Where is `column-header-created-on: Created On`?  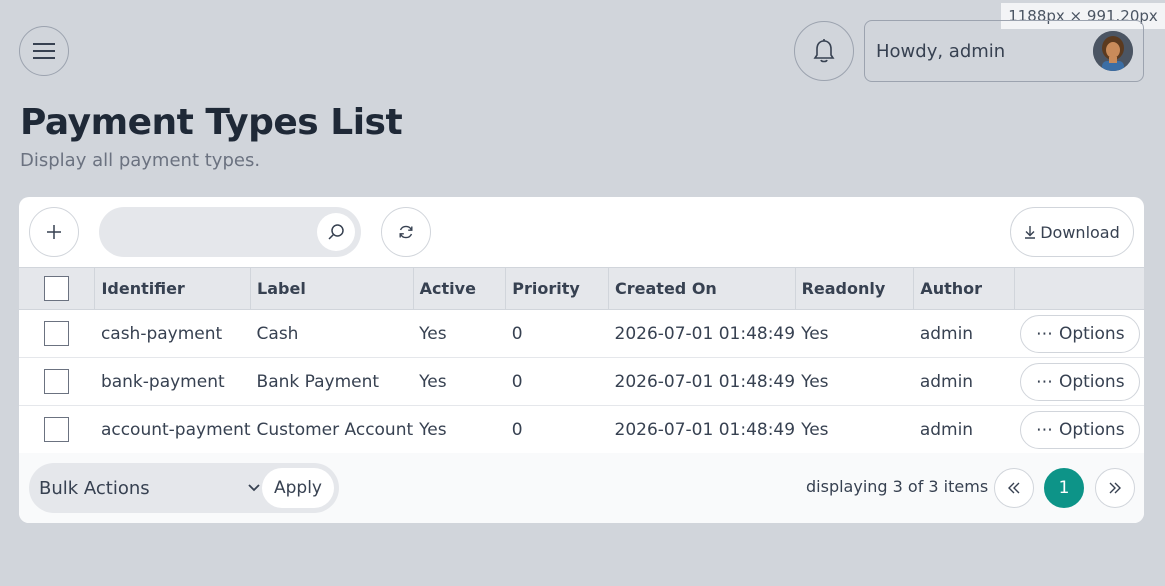 column-header-created-on: Created On is located at coordinates (702, 288).